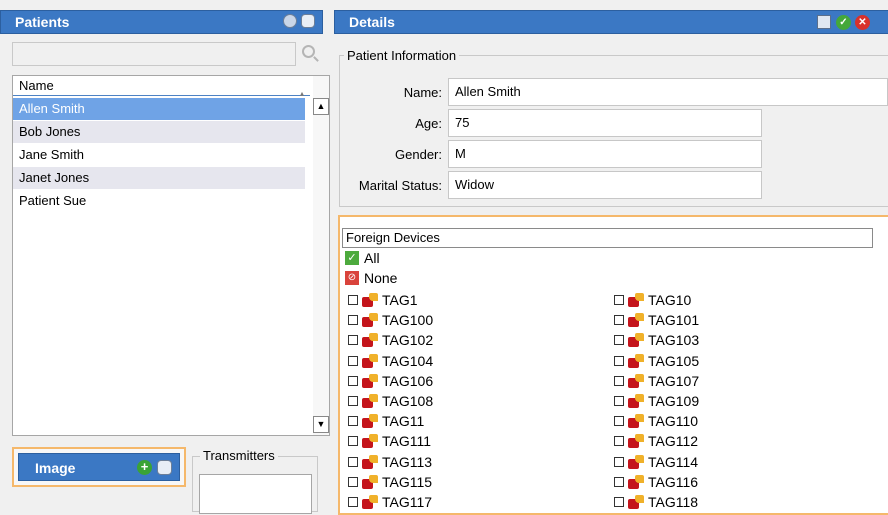  What do you see at coordinates (607, 238) in the screenshot?
I see `devices-header: Foreign Devices` at bounding box center [607, 238].